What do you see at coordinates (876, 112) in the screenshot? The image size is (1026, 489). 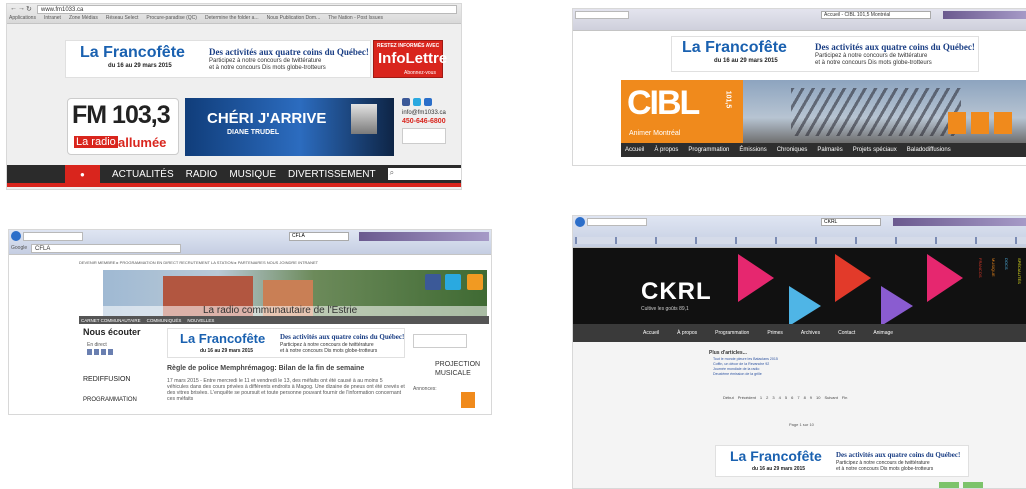 I see `bridge-silhouette` at bounding box center [876, 112].